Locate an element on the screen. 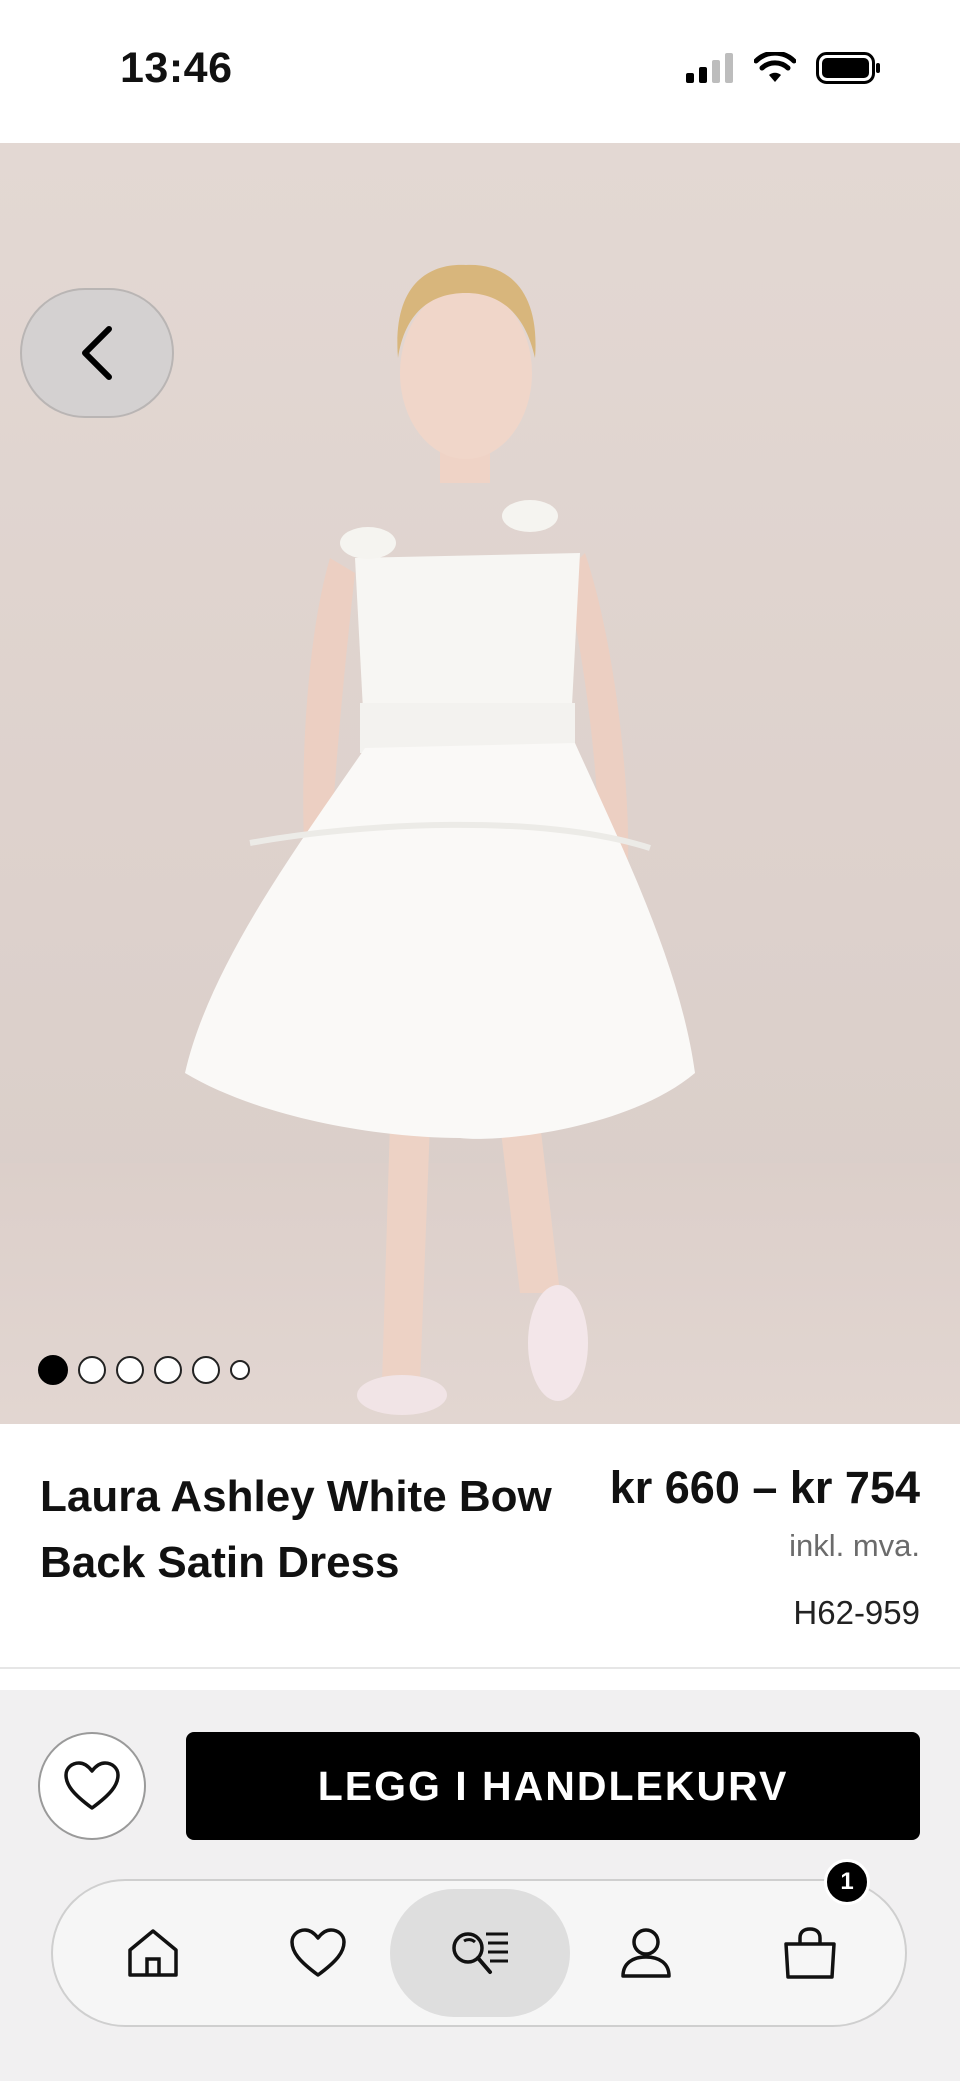 The height and width of the screenshot is (2081, 960). cart-count-badge: 1 is located at coordinates (847, 1882).